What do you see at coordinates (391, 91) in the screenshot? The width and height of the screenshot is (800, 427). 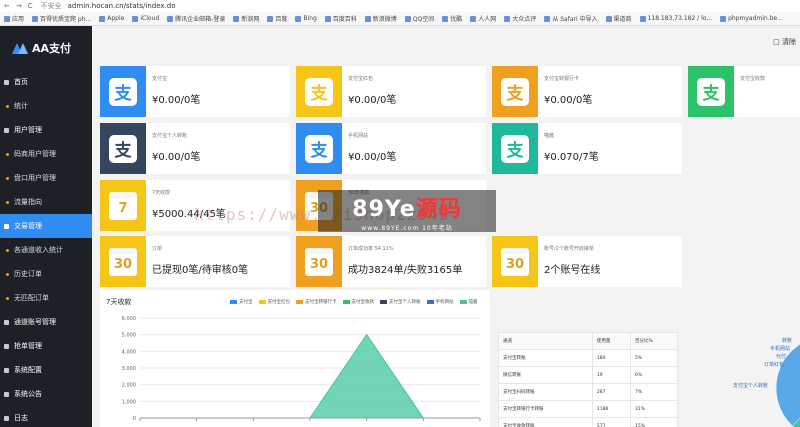 I see `stat-card: 支 支付宝红包 ¥0.00/0笔` at bounding box center [391, 91].